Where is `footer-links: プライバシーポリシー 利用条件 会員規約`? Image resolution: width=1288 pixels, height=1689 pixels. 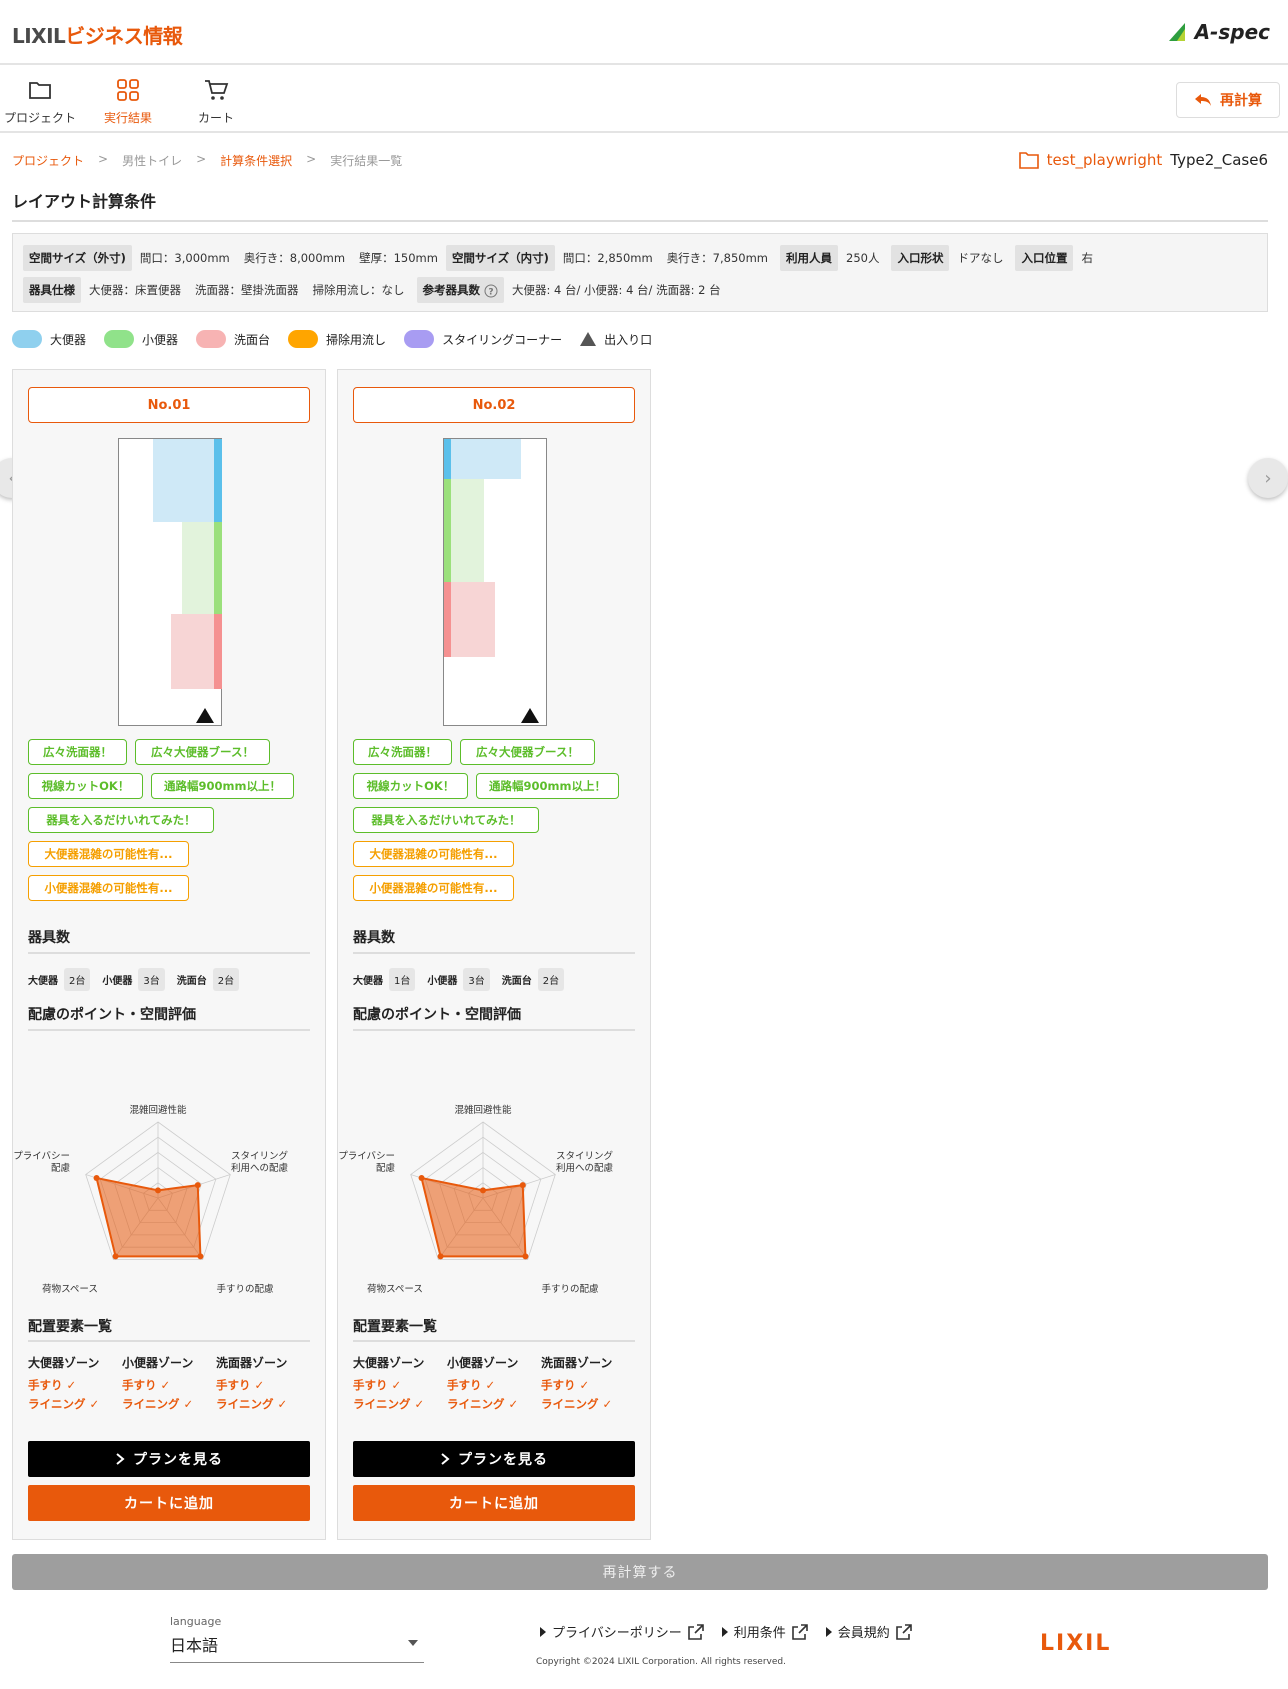 footer-links: プライバシーポリシー 利用条件 会員規約 is located at coordinates (726, 1631).